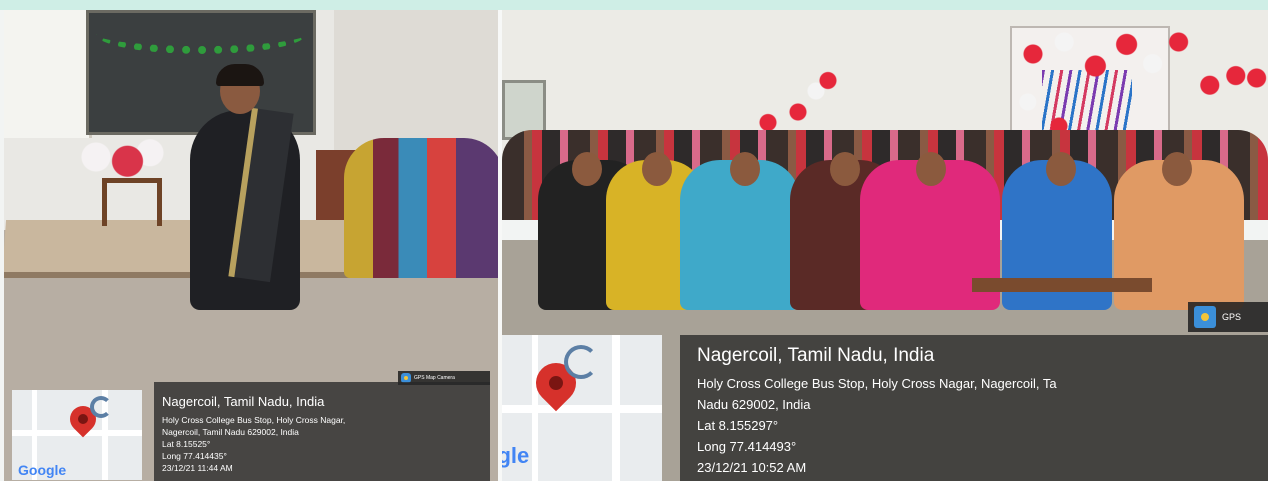 The height and width of the screenshot is (481, 1268). What do you see at coordinates (434, 378) in the screenshot?
I see `badge-label: GPS Map Camera` at bounding box center [434, 378].